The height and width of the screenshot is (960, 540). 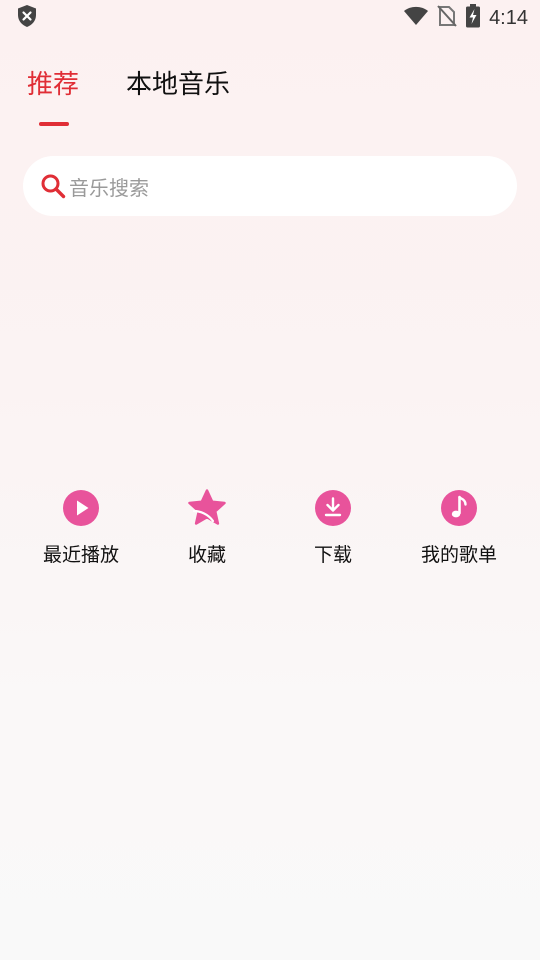 What do you see at coordinates (270, 186) in the screenshot?
I see `search-input: 音乐搜索` at bounding box center [270, 186].